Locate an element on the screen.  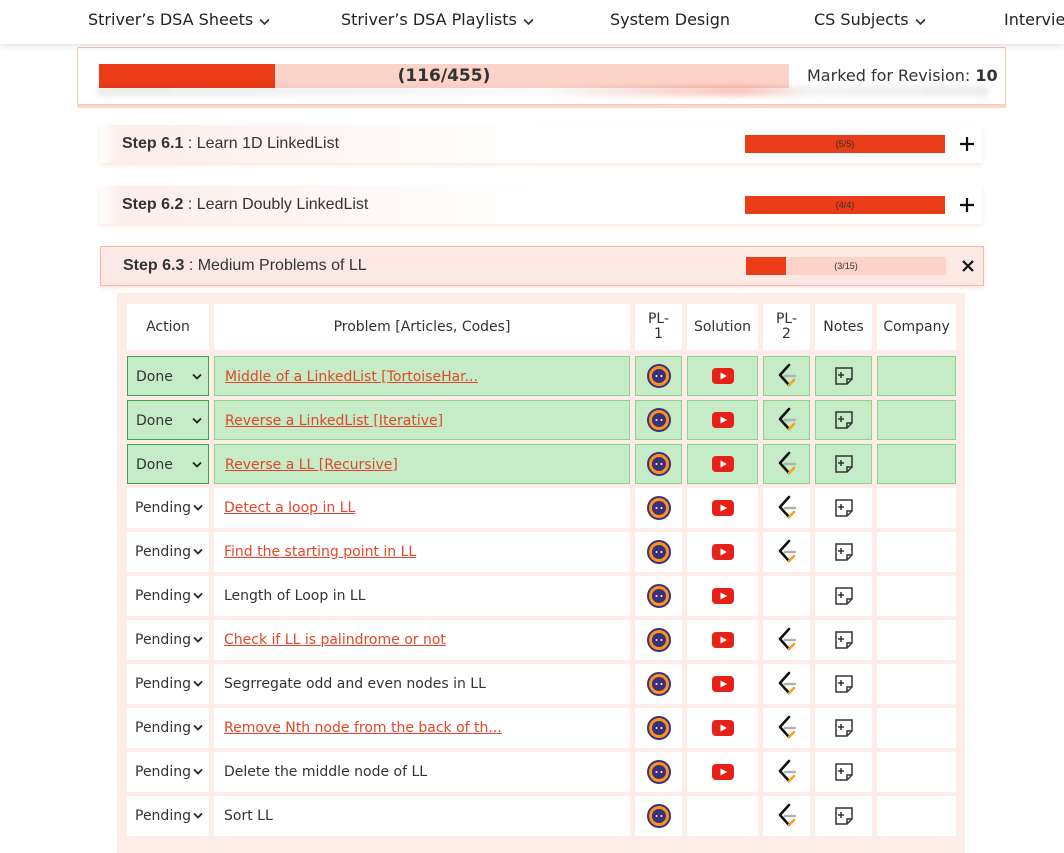
problem-link: Reverse a LinkedList [Iterative] is located at coordinates (422, 420).